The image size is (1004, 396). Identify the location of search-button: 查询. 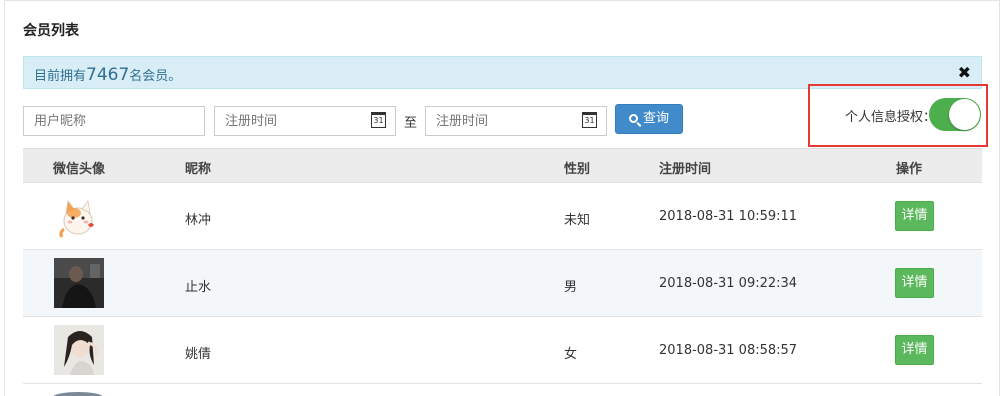
(649, 119).